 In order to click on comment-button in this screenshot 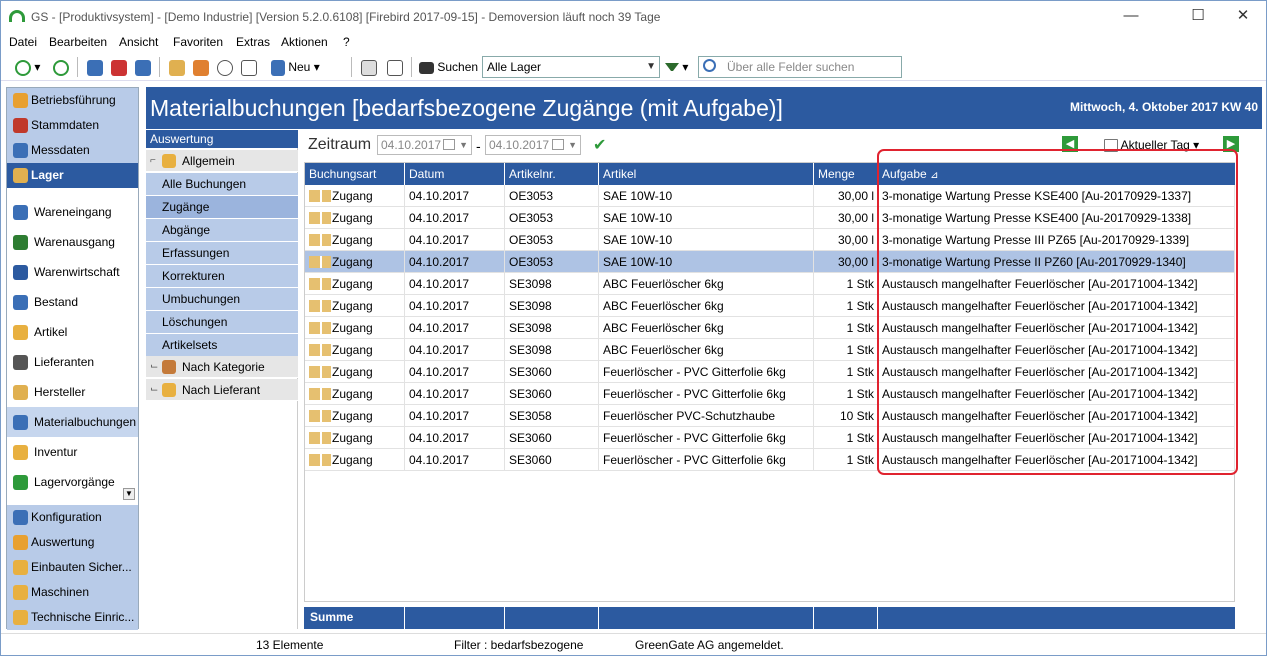, I will do `click(249, 67)`.